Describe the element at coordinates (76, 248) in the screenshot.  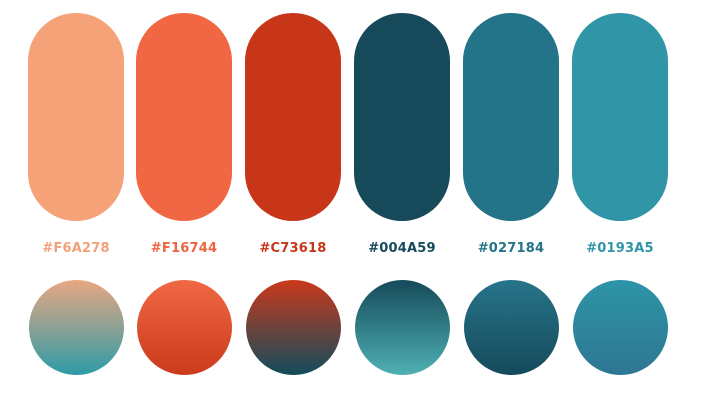
I see `hex-code-label: #F6A278` at that location.